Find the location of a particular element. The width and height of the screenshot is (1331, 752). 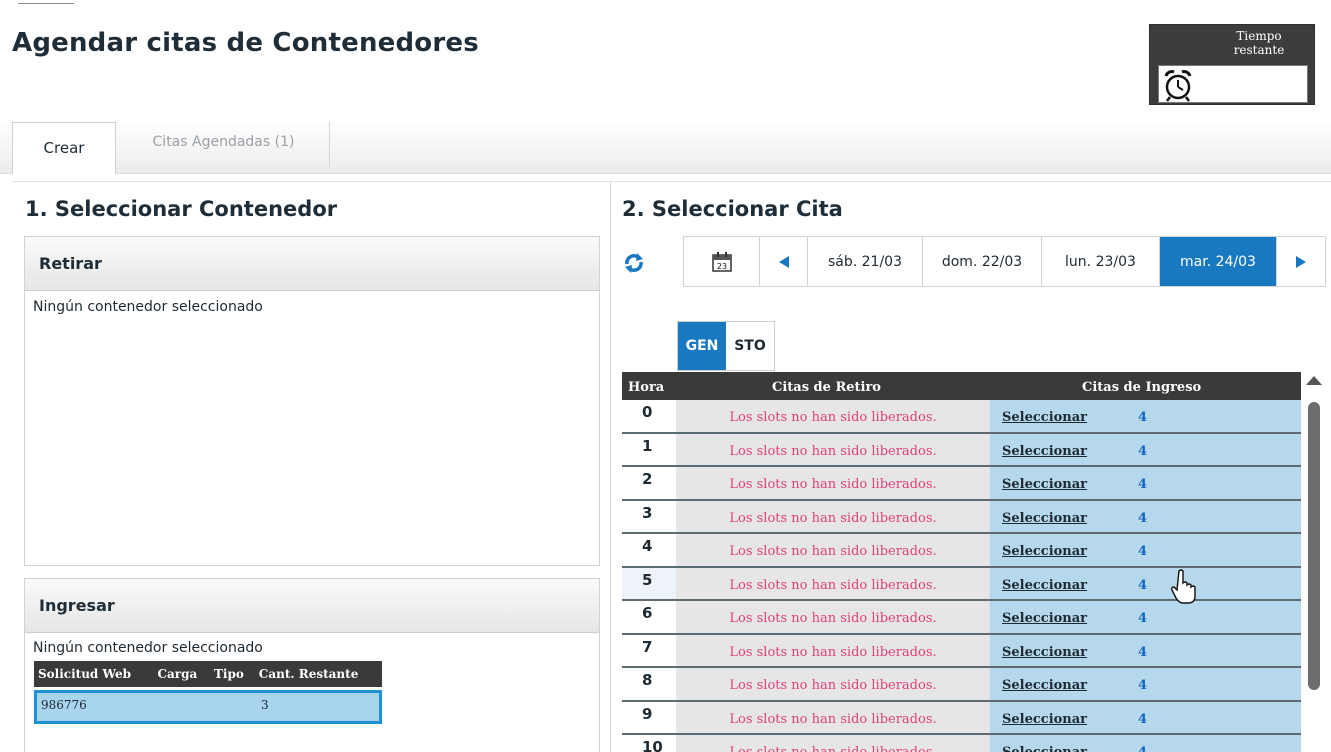

date-option: dom. 22/03 is located at coordinates (982, 261).